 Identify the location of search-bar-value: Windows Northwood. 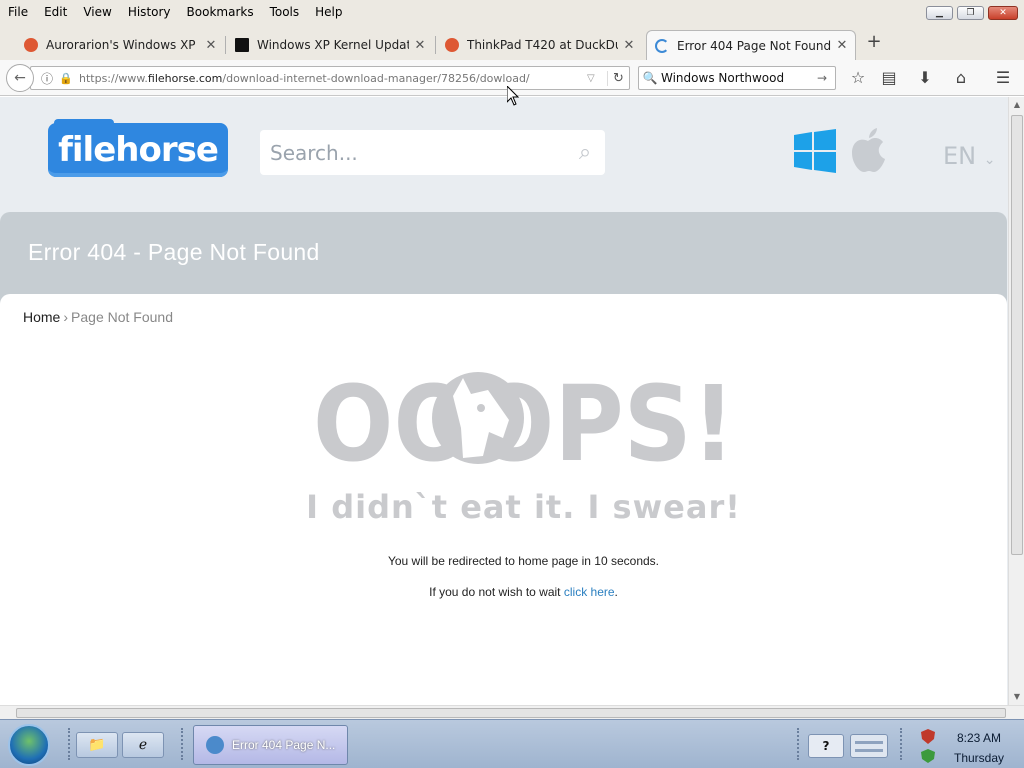
(723, 78).